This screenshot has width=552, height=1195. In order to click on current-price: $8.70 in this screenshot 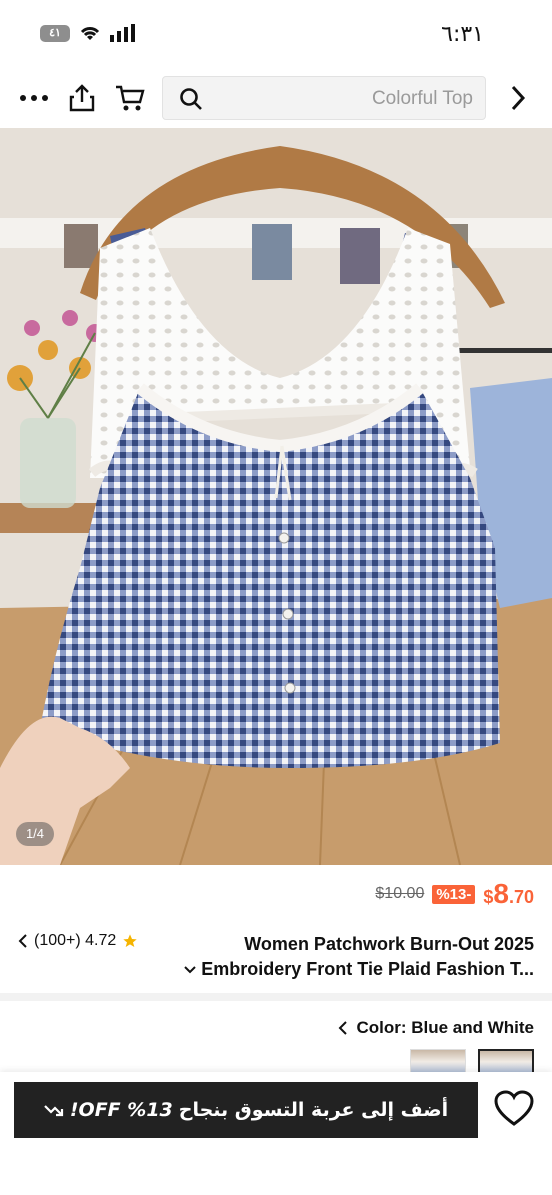, I will do `click(508, 894)`.